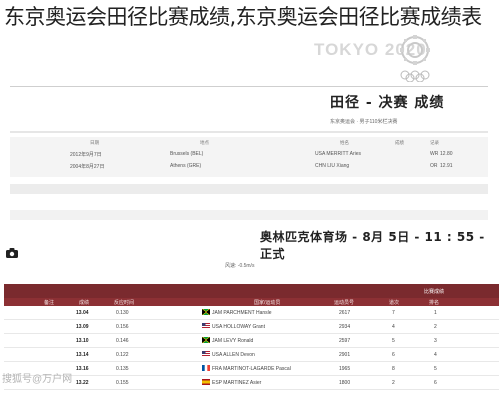 This screenshot has width=499, height=400. What do you see at coordinates (233, 341) in the screenshot?
I see `athlete-cell: JAM LEVY Ronald` at bounding box center [233, 341].